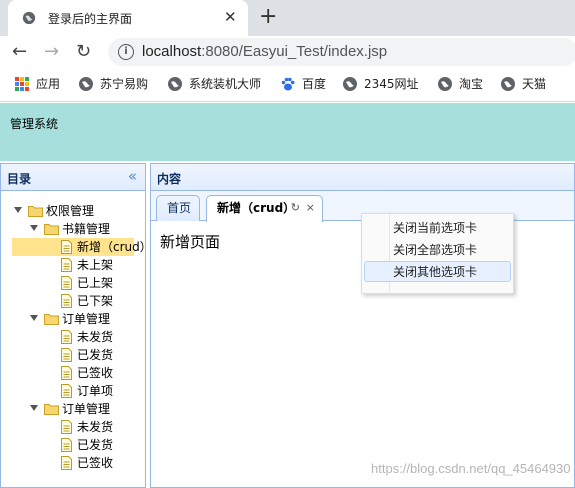 The image size is (575, 488). I want to click on baidu-paw-icon, so click(288, 84).